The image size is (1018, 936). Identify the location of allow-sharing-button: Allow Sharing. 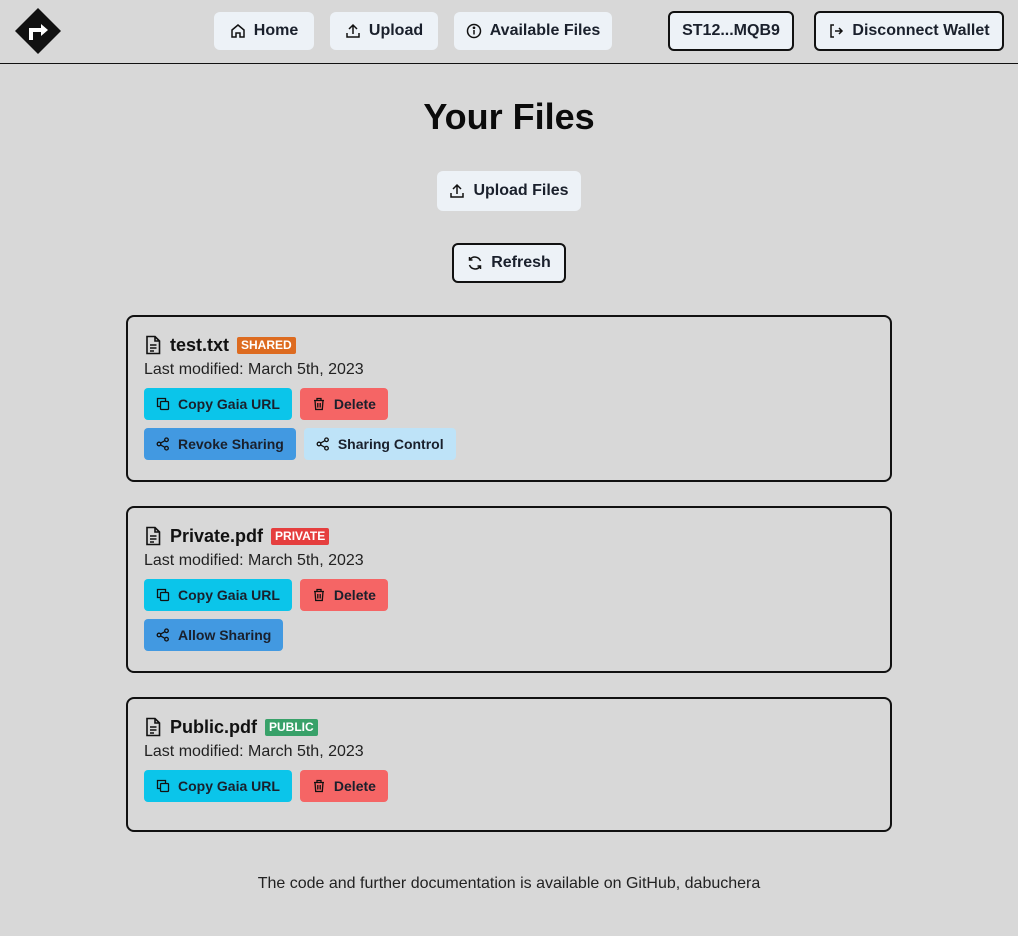
(214, 635).